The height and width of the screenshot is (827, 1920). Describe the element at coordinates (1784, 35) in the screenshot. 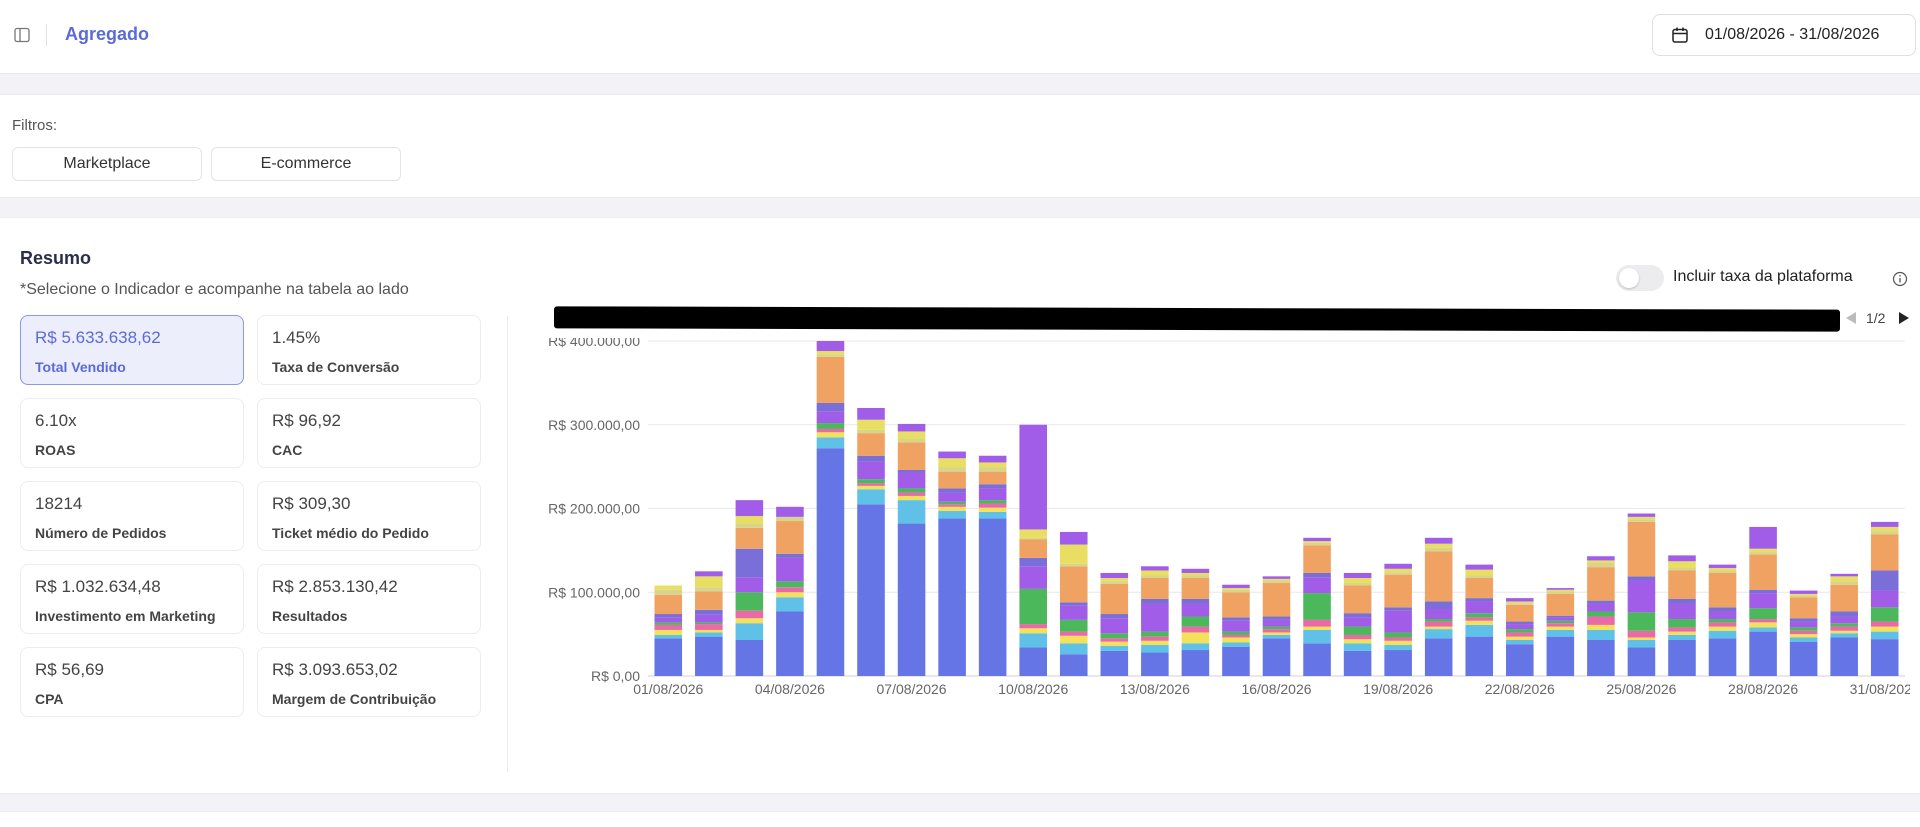

I see `date-range-picker: 01/08/2026 - 31/08/2026` at that location.